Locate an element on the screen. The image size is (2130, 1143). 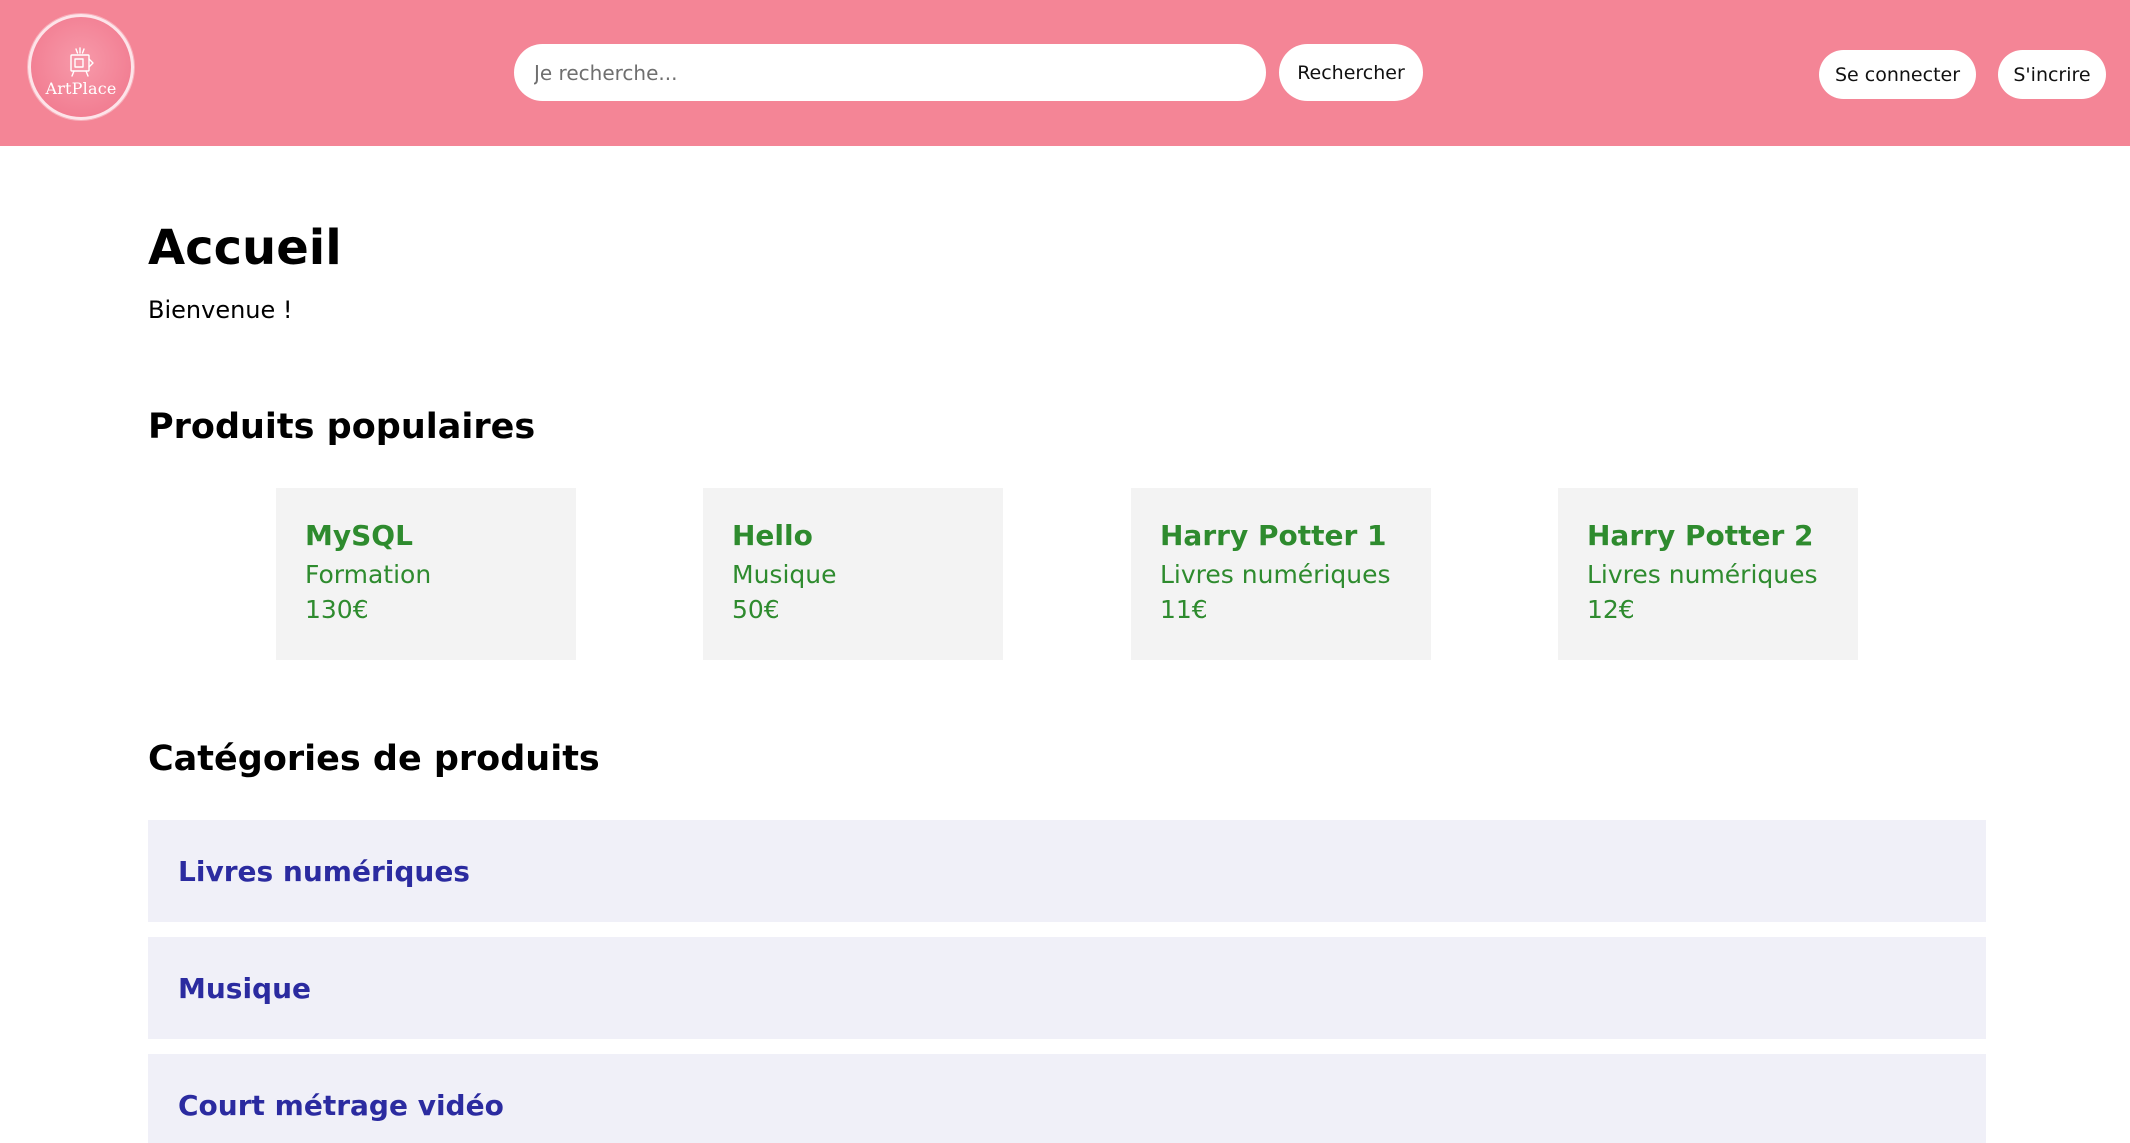
logo-text: ArtPlace is located at coordinates (81, 88).